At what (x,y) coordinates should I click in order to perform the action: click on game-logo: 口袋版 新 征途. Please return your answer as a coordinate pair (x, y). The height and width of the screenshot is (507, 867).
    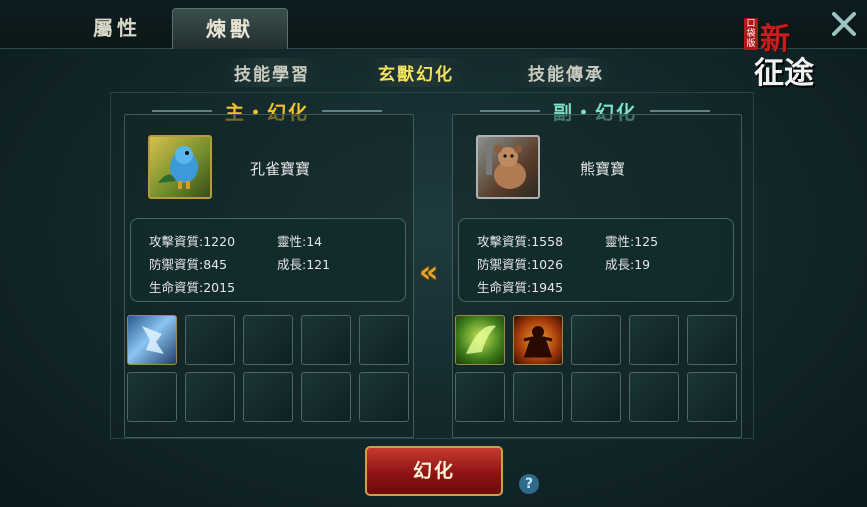
    Looking at the image, I should click on (787, 51).